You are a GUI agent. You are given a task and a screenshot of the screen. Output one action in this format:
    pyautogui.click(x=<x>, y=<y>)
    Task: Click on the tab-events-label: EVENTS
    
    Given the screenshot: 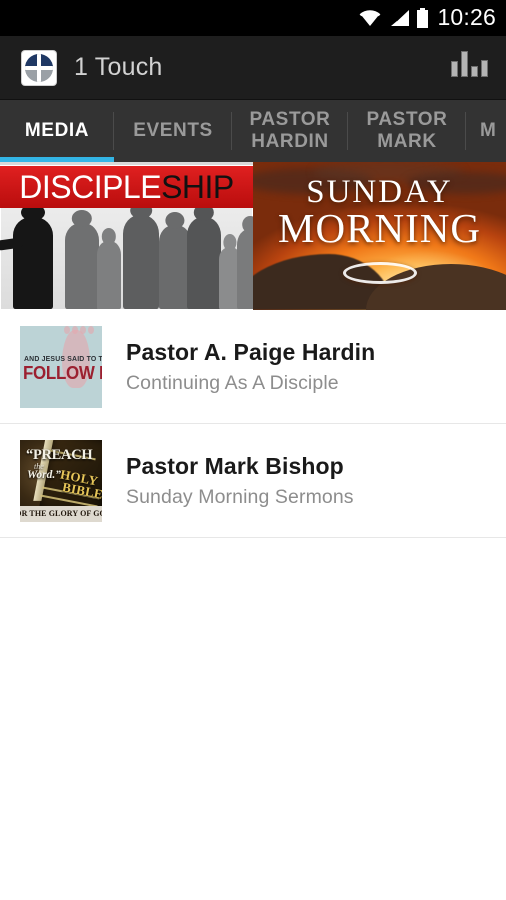 What is the action you would take?
    pyautogui.click(x=173, y=130)
    